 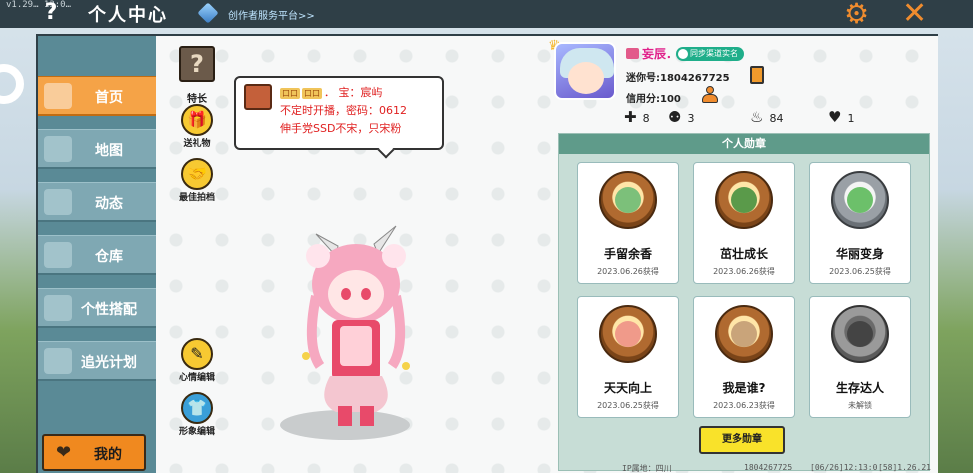 I want to click on badge-card: 我是谁? 2023.06.23获得, so click(x=744, y=357).